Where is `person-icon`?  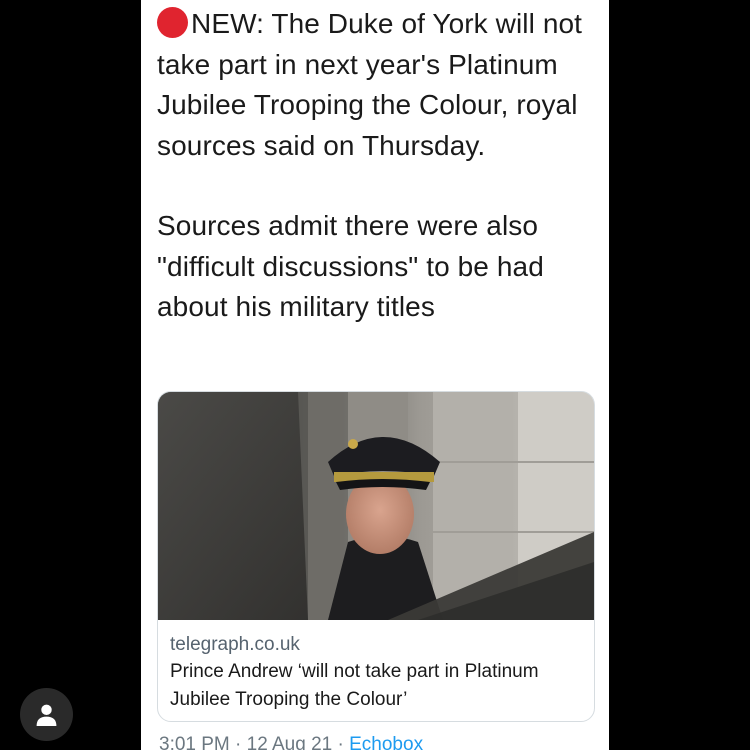
person-icon is located at coordinates (46, 715).